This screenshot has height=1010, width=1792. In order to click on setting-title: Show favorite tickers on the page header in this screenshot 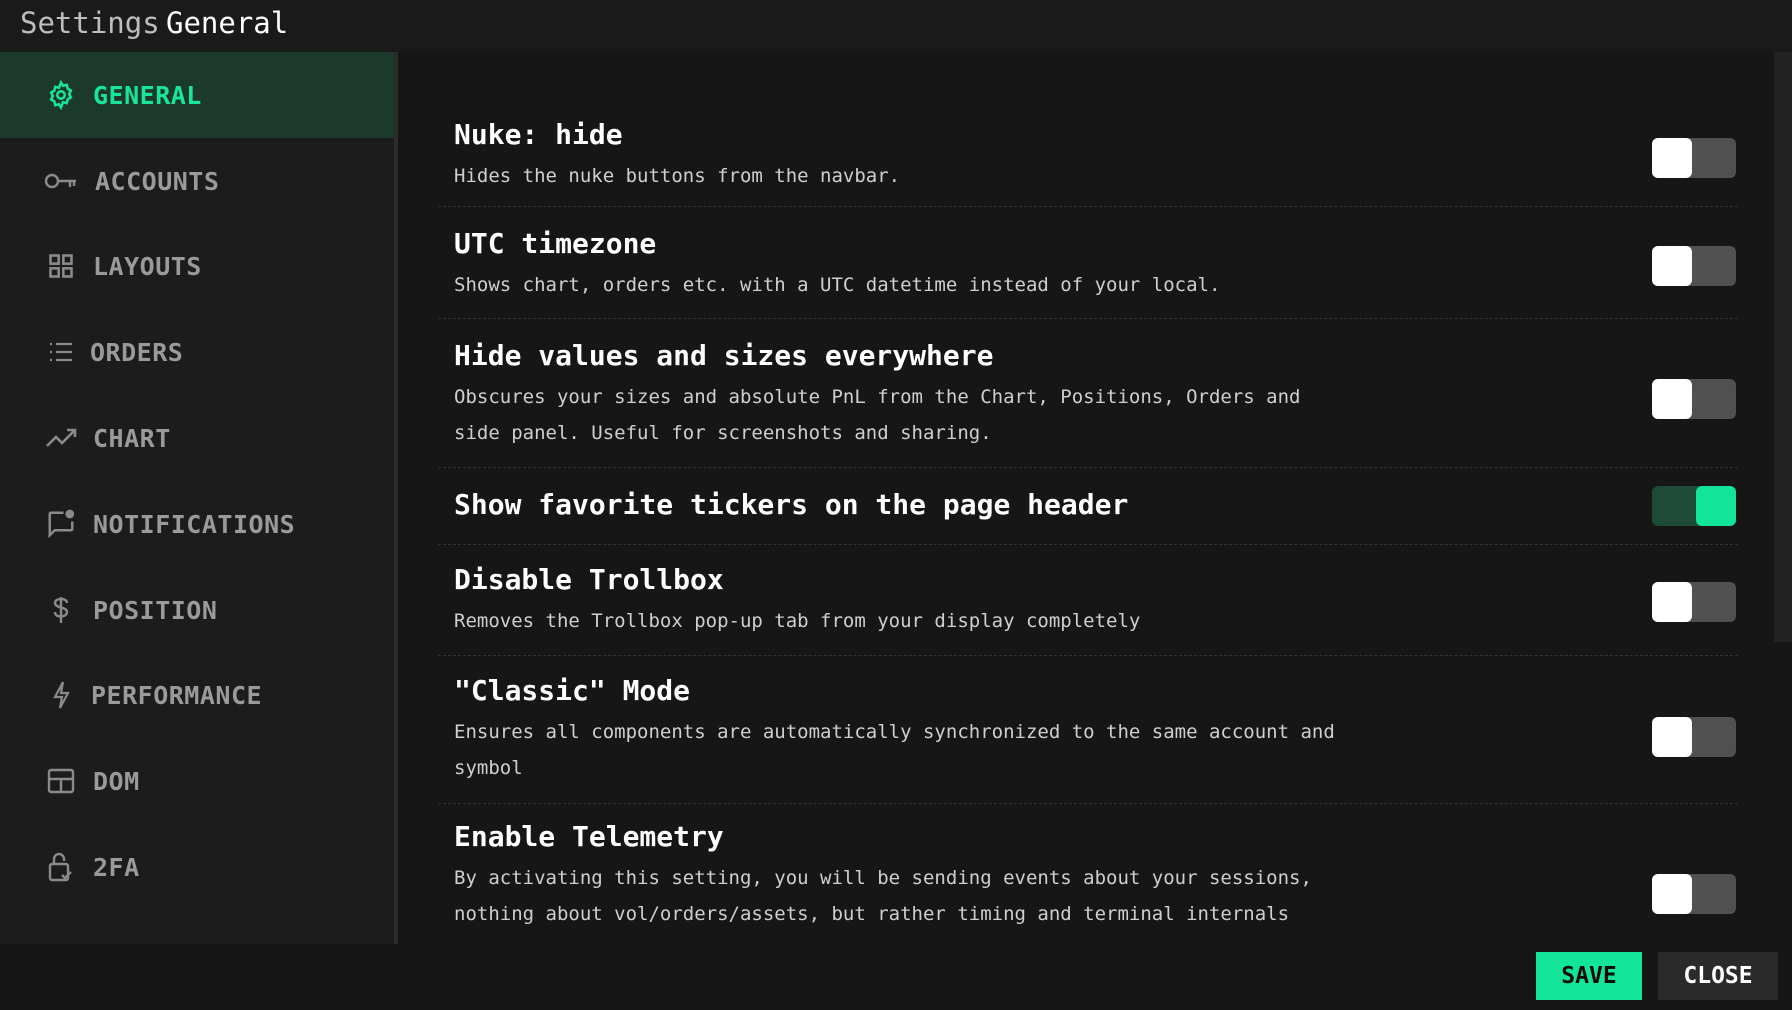, I will do `click(791, 504)`.